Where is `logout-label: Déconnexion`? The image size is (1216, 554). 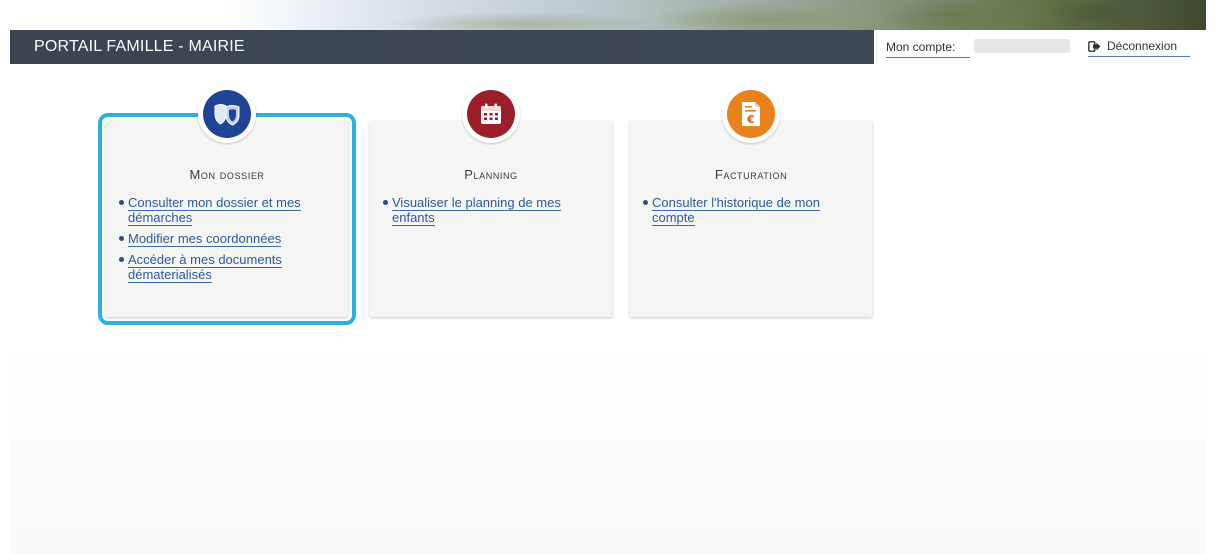 logout-label: Déconnexion is located at coordinates (1142, 46).